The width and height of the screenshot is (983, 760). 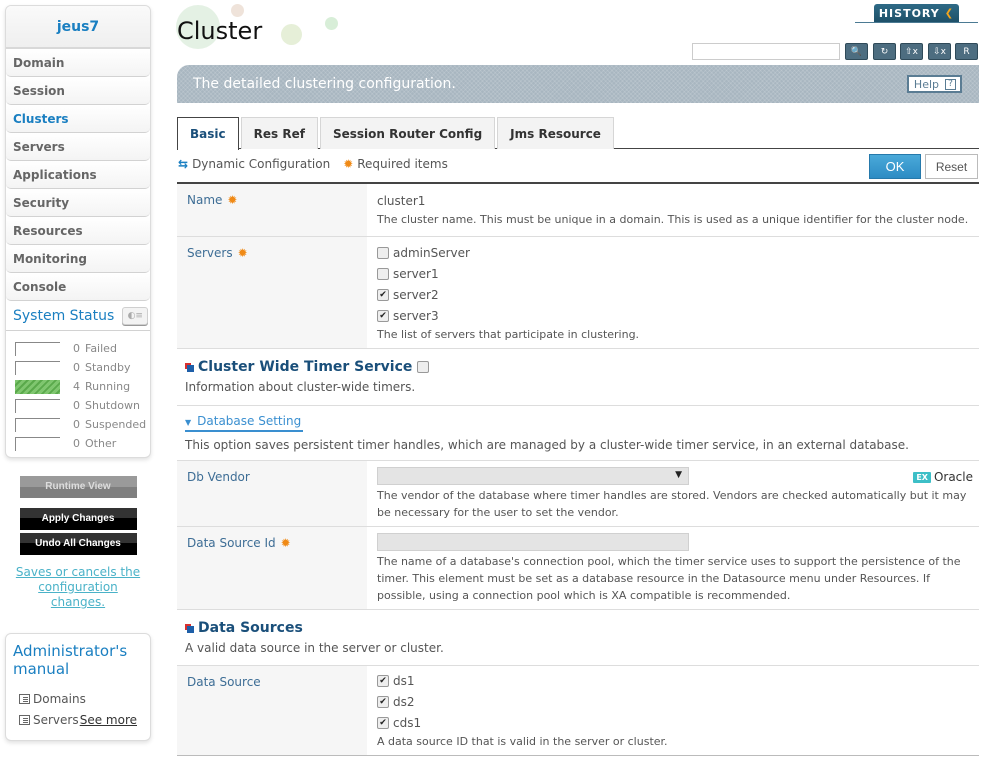 I want to click on tab-session-router-config: Session Router Config, so click(x=407, y=133).